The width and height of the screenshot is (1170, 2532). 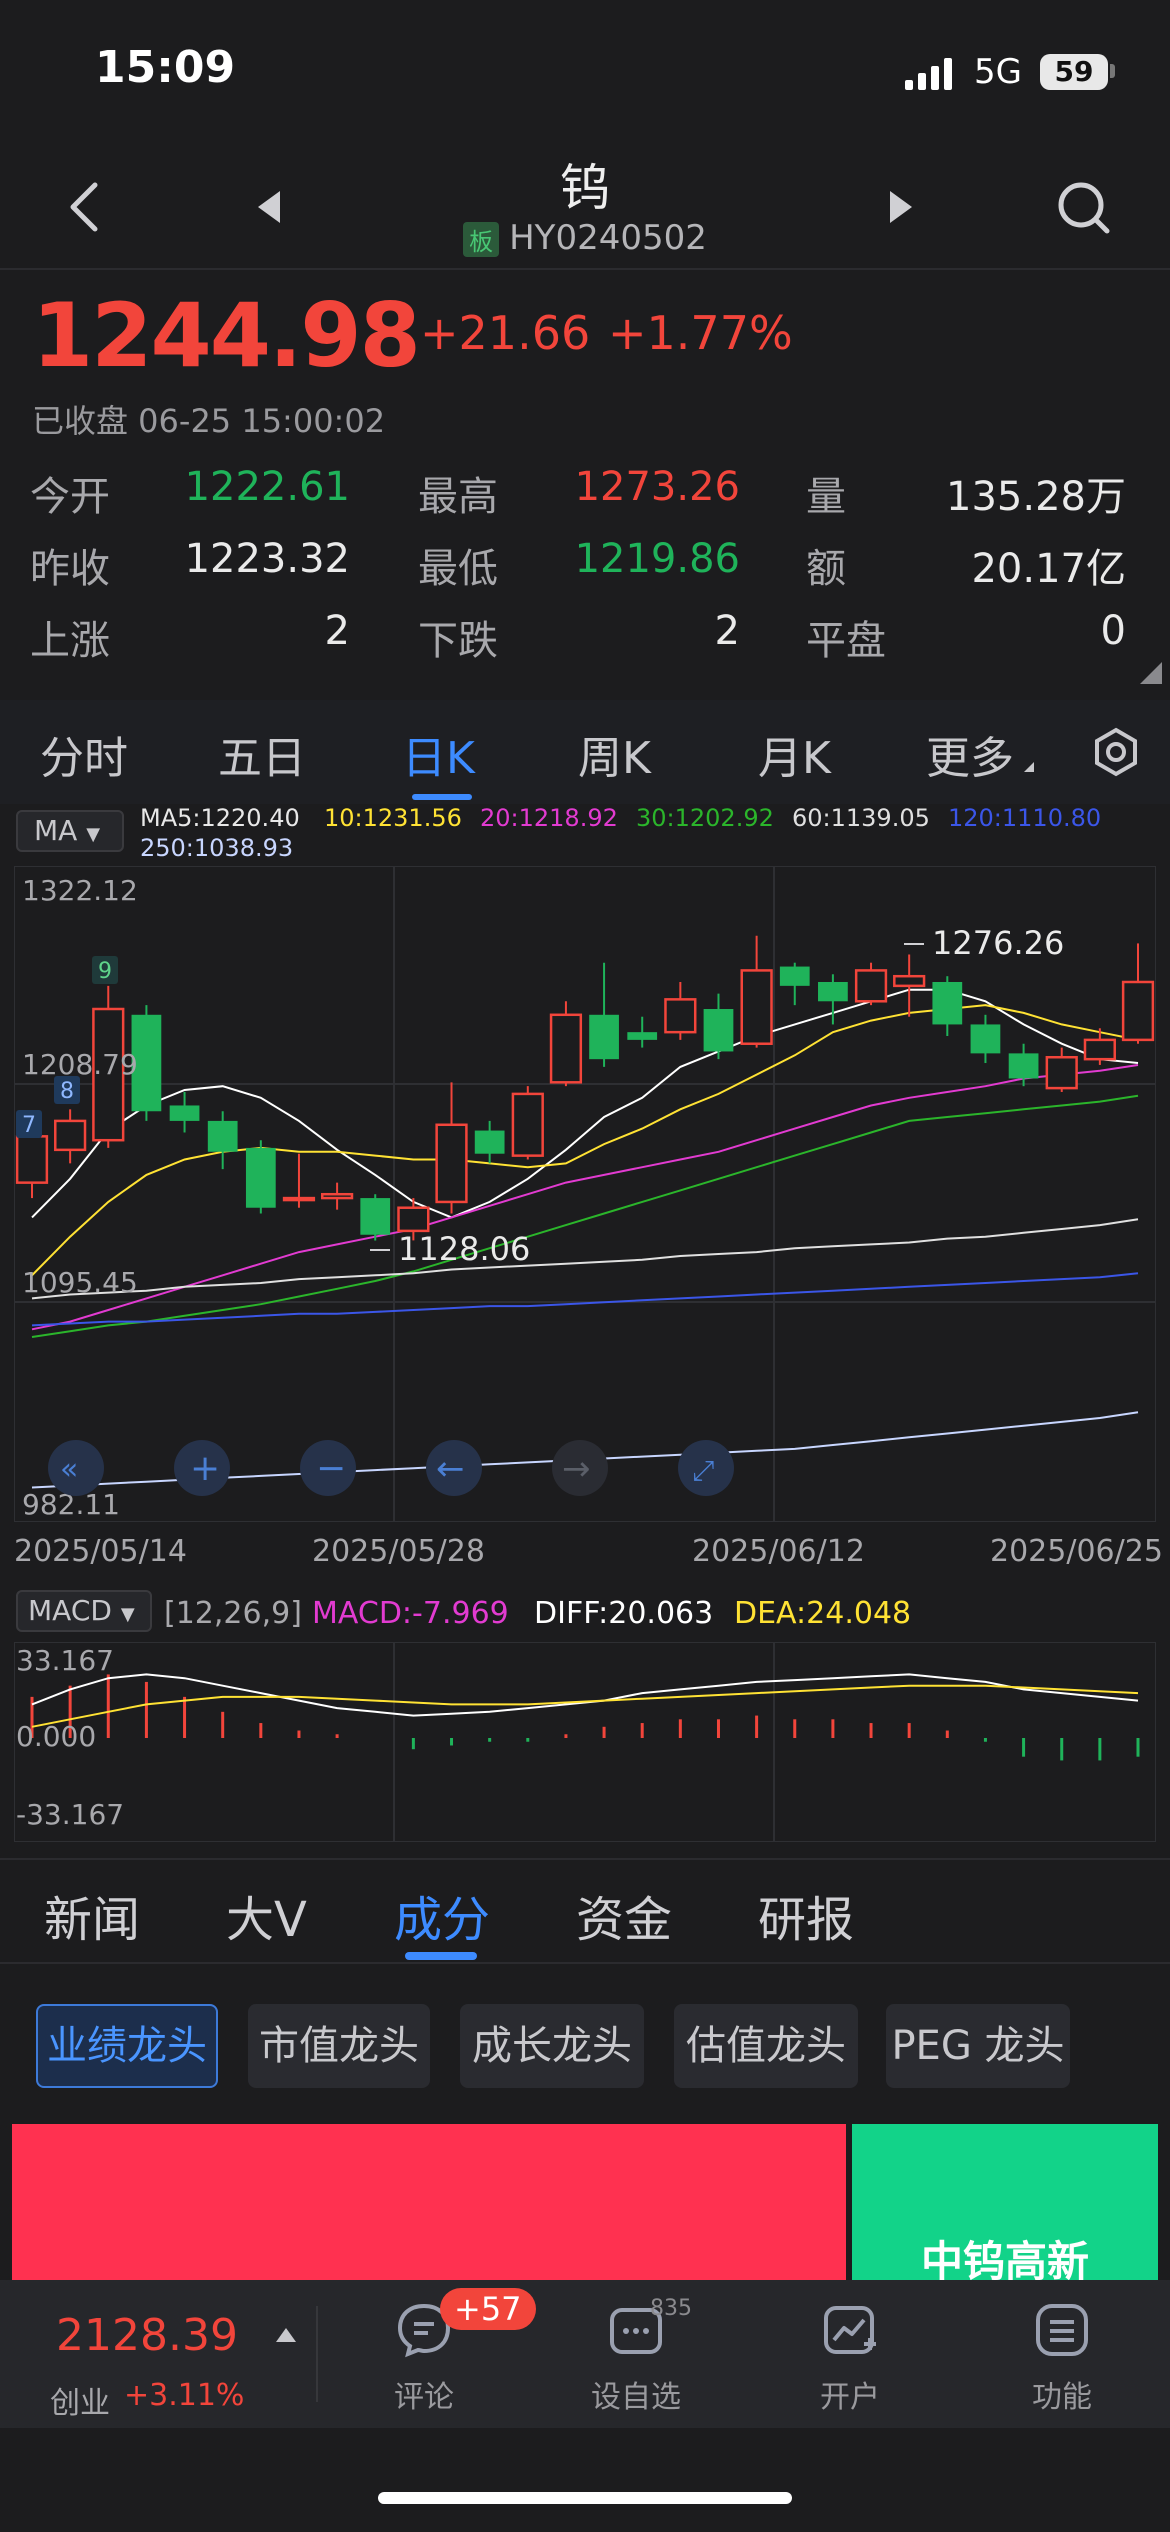 What do you see at coordinates (269, 207) in the screenshot?
I see `prev-stock-button` at bounding box center [269, 207].